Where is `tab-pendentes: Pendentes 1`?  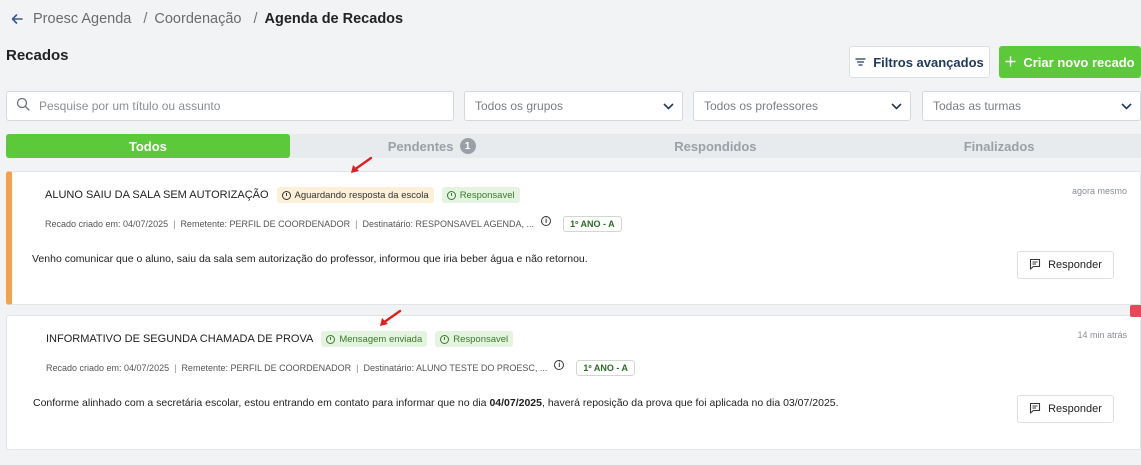
tab-pendentes: Pendentes 1 is located at coordinates (432, 146).